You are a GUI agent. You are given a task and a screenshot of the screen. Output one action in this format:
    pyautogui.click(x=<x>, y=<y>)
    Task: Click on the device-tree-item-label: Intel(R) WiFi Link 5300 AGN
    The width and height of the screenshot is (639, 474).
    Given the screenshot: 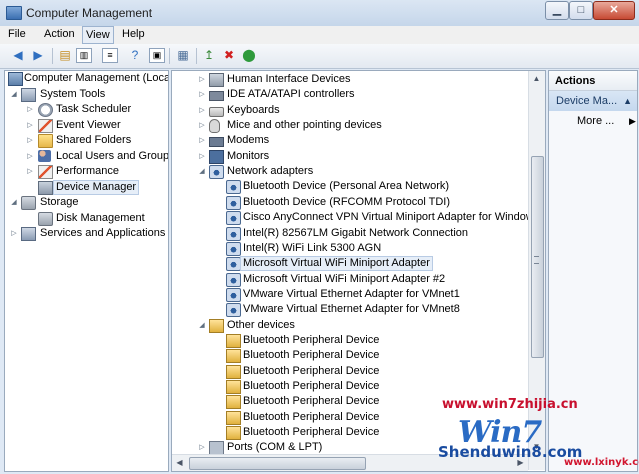 What is the action you would take?
    pyautogui.click(x=312, y=247)
    